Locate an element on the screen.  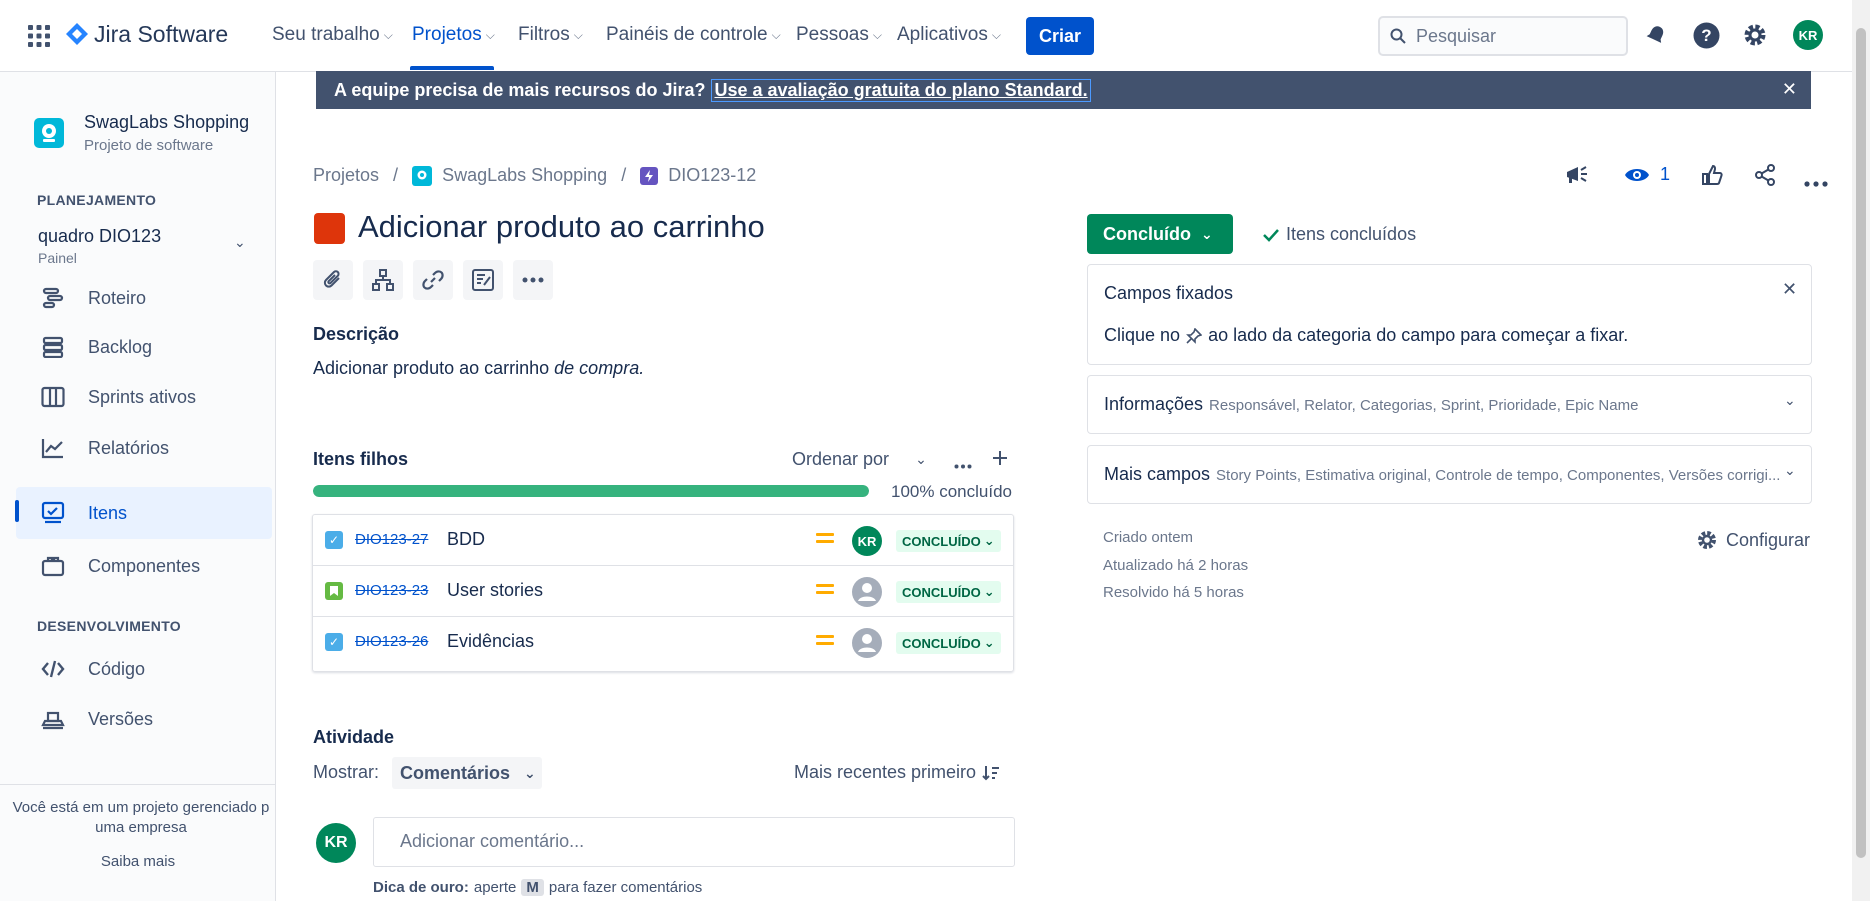
assignee-avatar: KR is located at coordinates (867, 541).